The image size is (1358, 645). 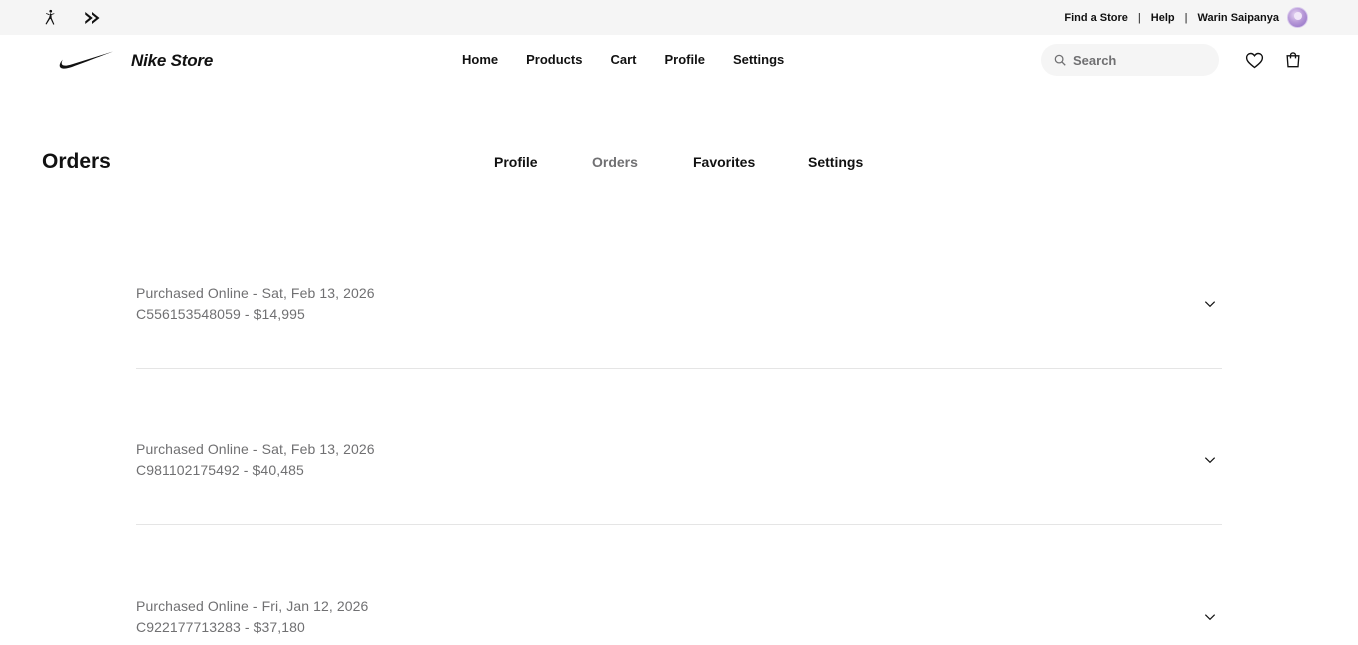 What do you see at coordinates (50, 18) in the screenshot?
I see `jordan-jumpman-icon` at bounding box center [50, 18].